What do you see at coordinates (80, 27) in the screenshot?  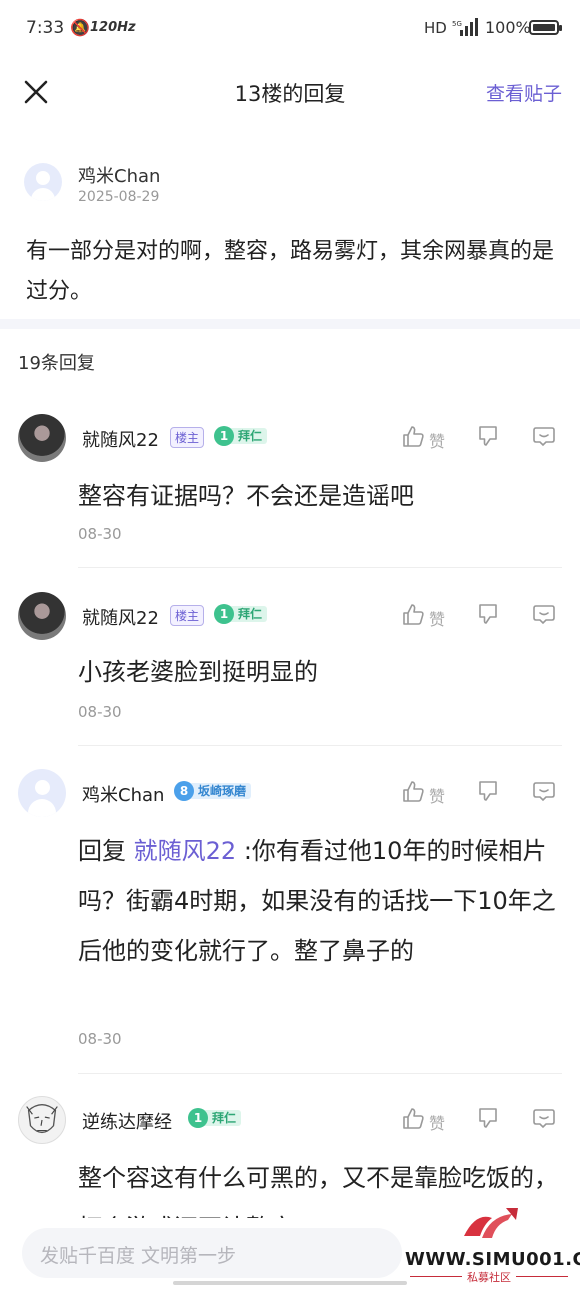 I see `mute-bell-icon: 🔕` at bounding box center [80, 27].